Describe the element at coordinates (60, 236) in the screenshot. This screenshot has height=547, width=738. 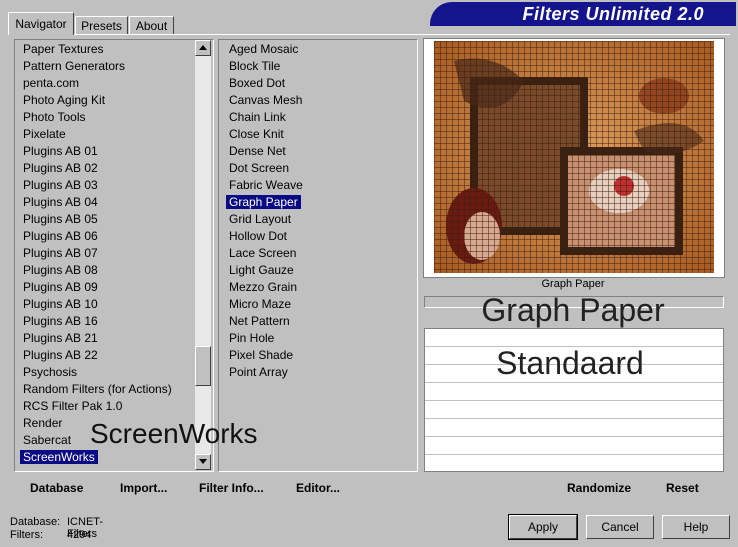
I see `list-item-label: Plugins AB 06` at that location.